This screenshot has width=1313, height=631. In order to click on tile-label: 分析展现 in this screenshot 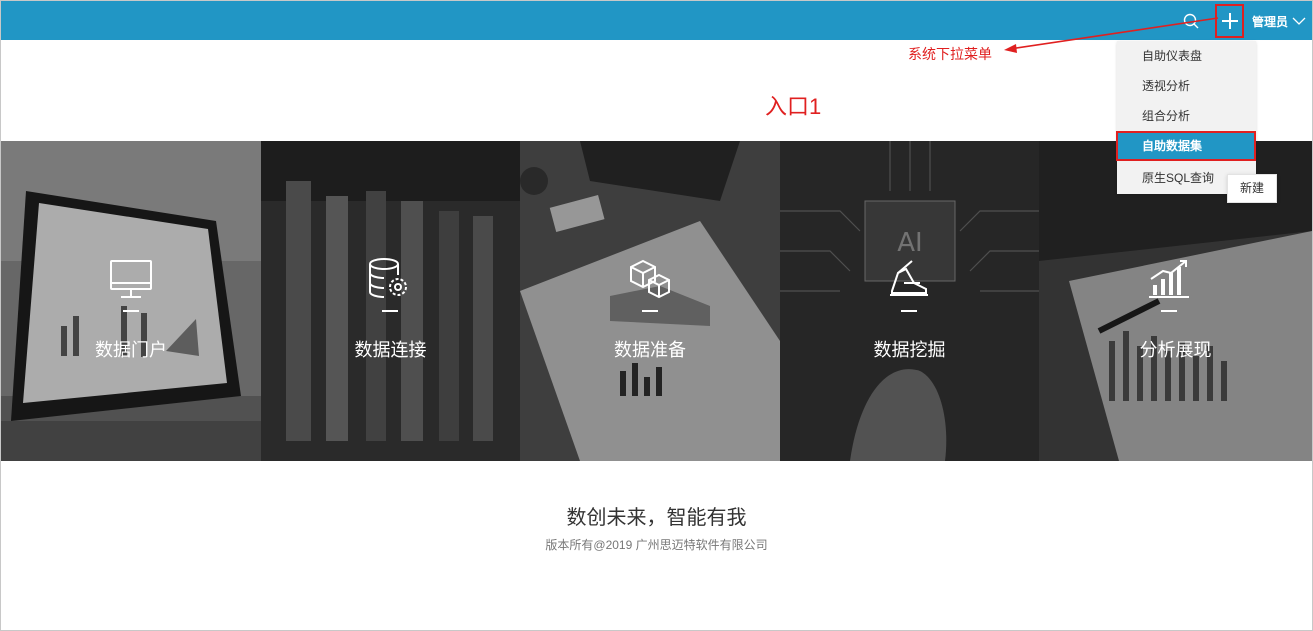, I will do `click(1175, 350)`.